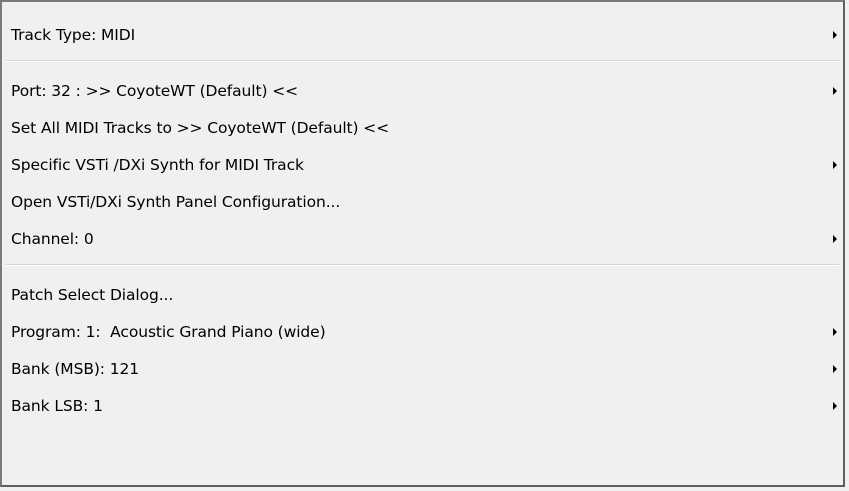 This screenshot has height=491, width=849. I want to click on menu-item-label: Bank LSB: 1, so click(57, 405).